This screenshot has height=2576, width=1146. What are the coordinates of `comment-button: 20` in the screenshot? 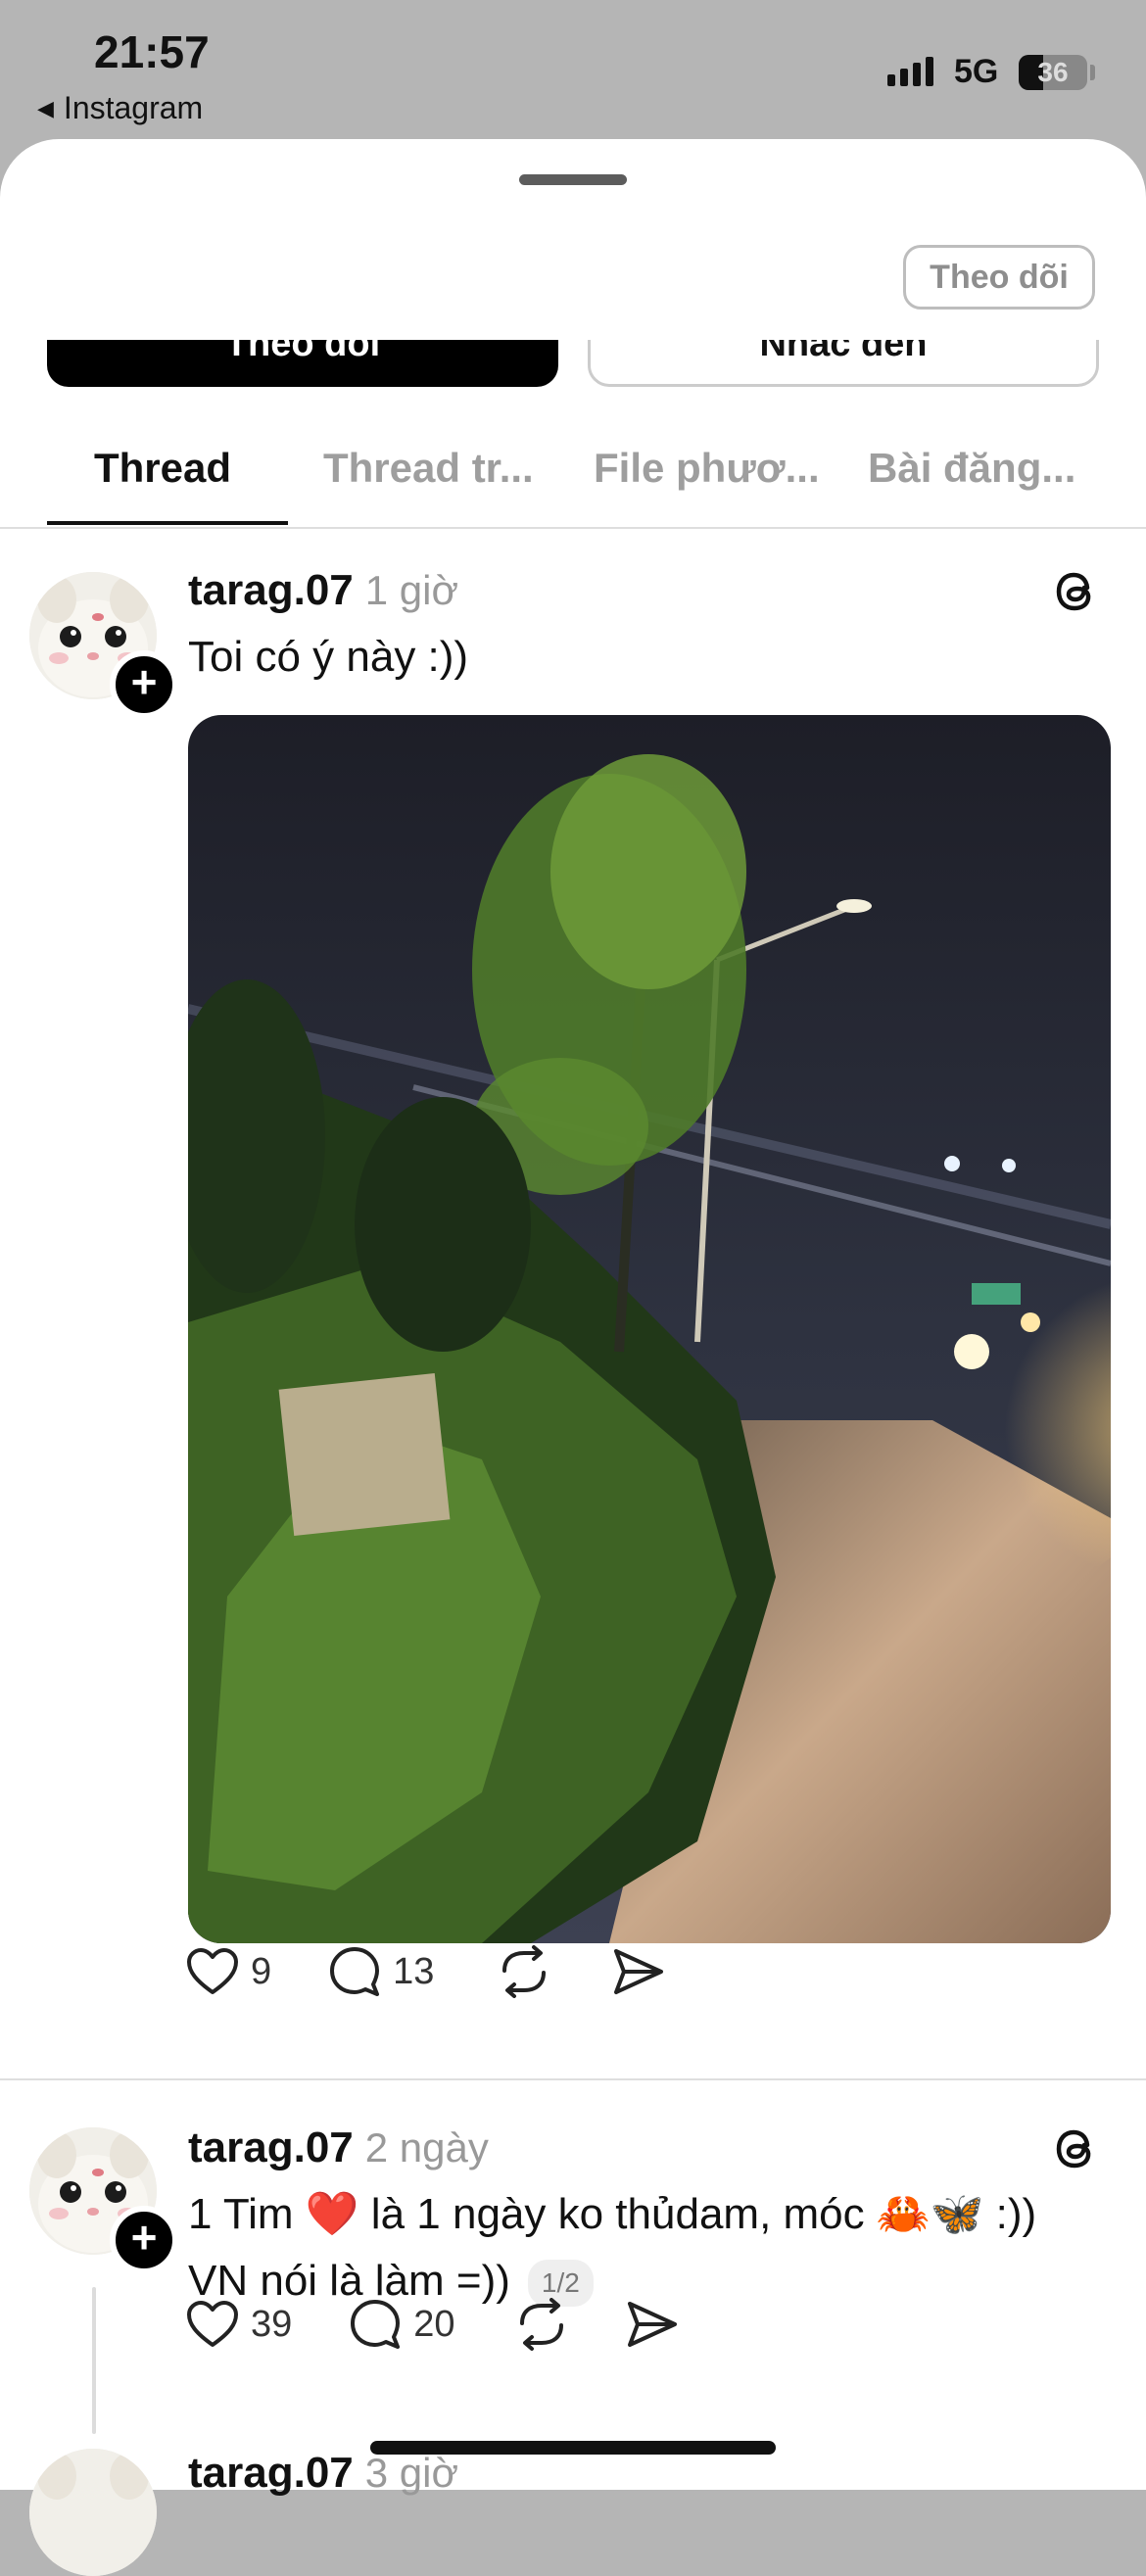 It's located at (402, 2324).